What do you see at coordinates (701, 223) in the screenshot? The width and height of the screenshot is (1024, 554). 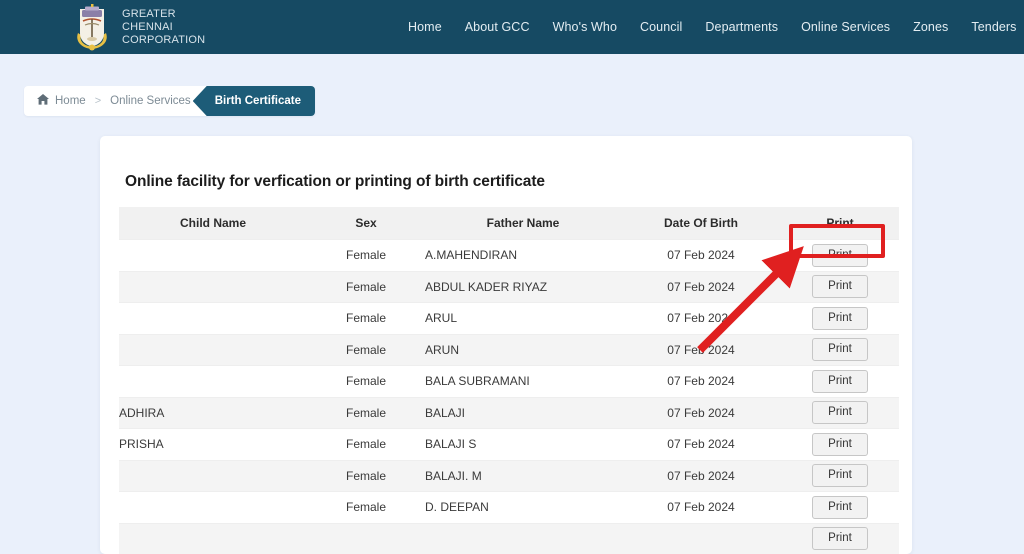 I see `column-header-date-of-birth: Date Of Birth` at bounding box center [701, 223].